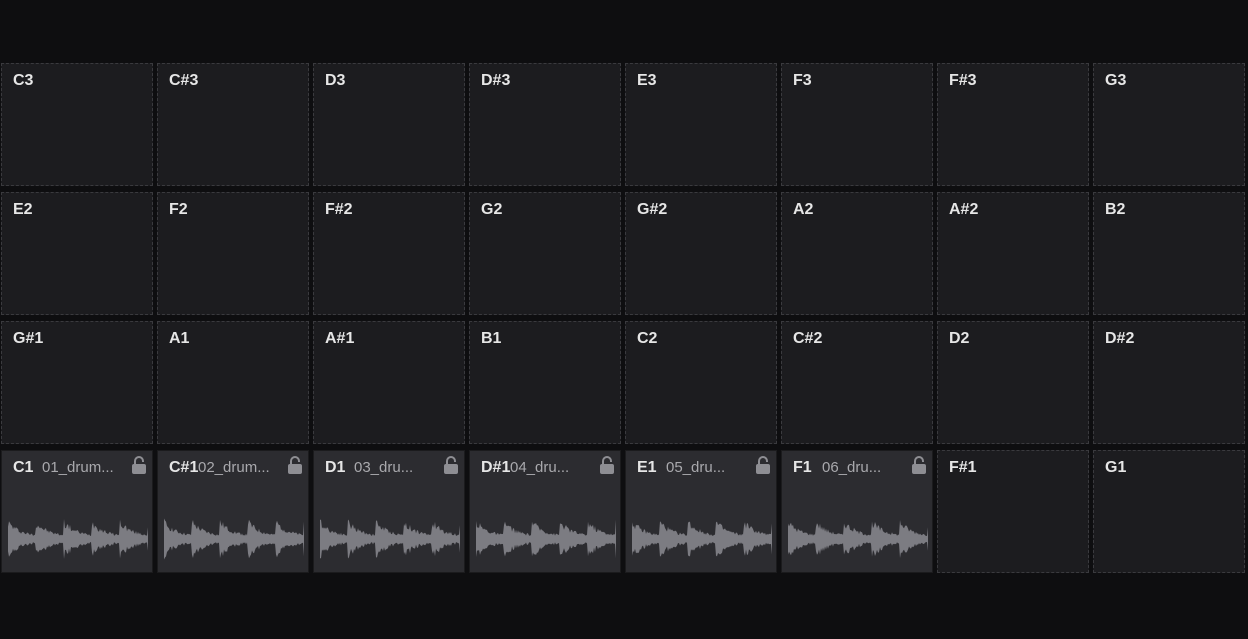 Image resolution: width=1248 pixels, height=639 pixels. I want to click on drum-pad-f-sharp3: F#3, so click(1013, 124).